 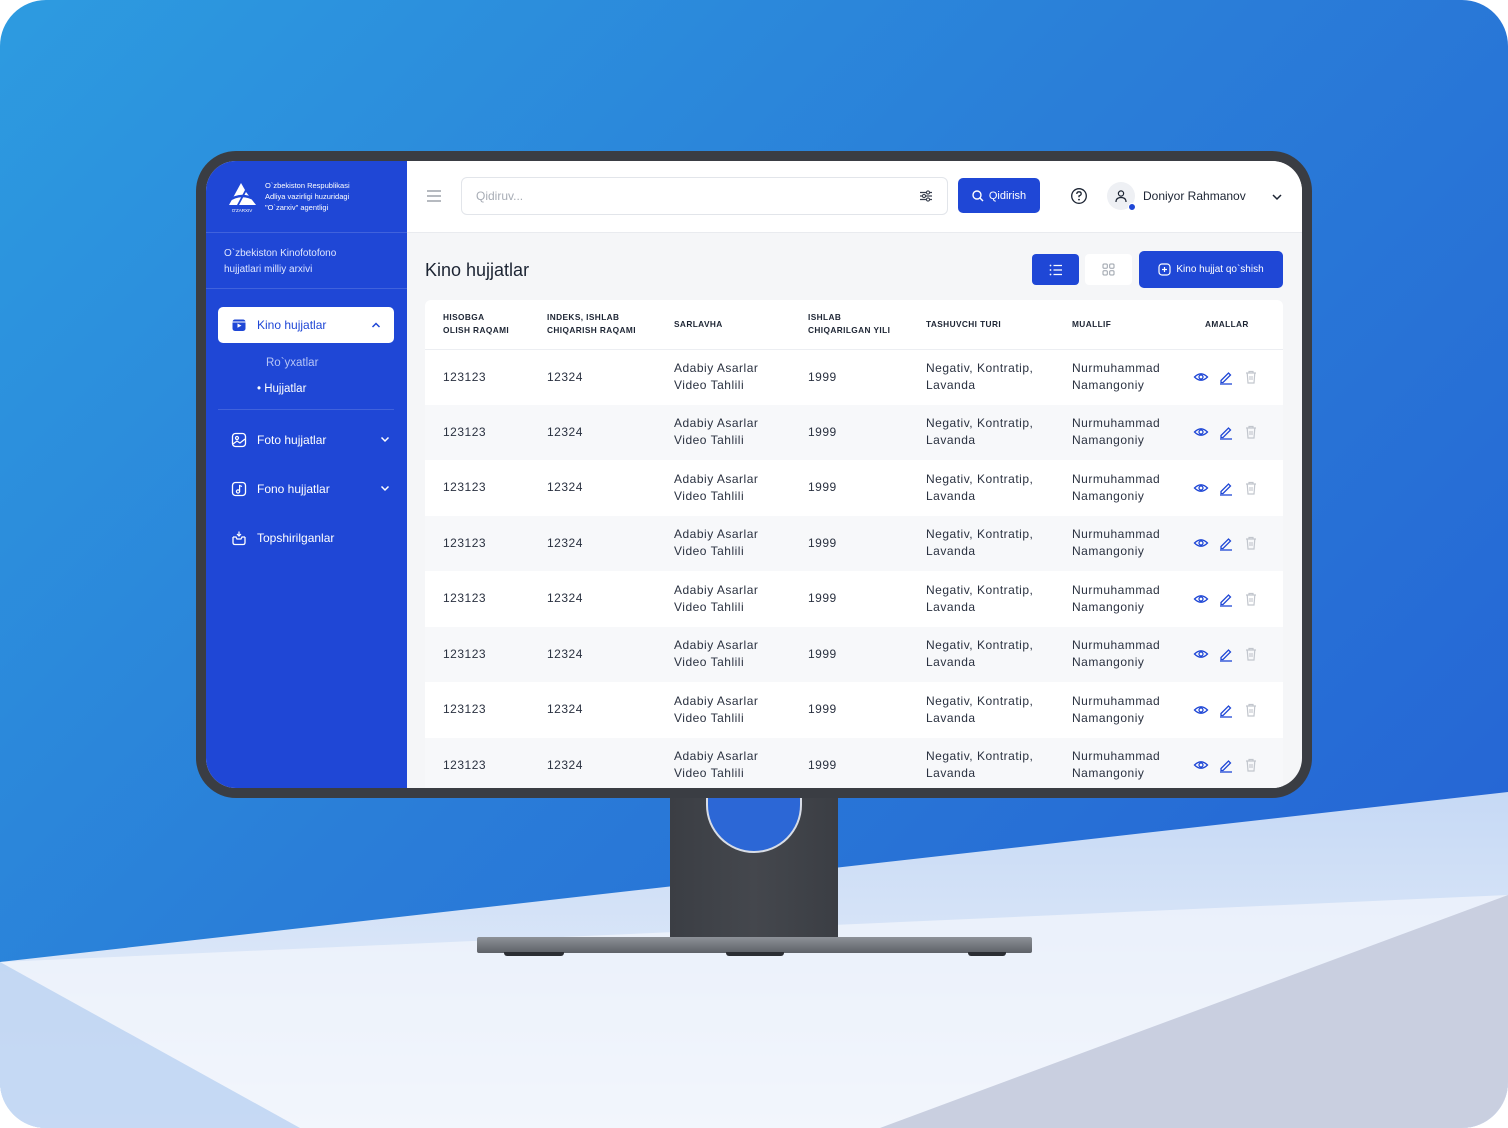 What do you see at coordinates (704, 196) in the screenshot?
I see `search-input` at bounding box center [704, 196].